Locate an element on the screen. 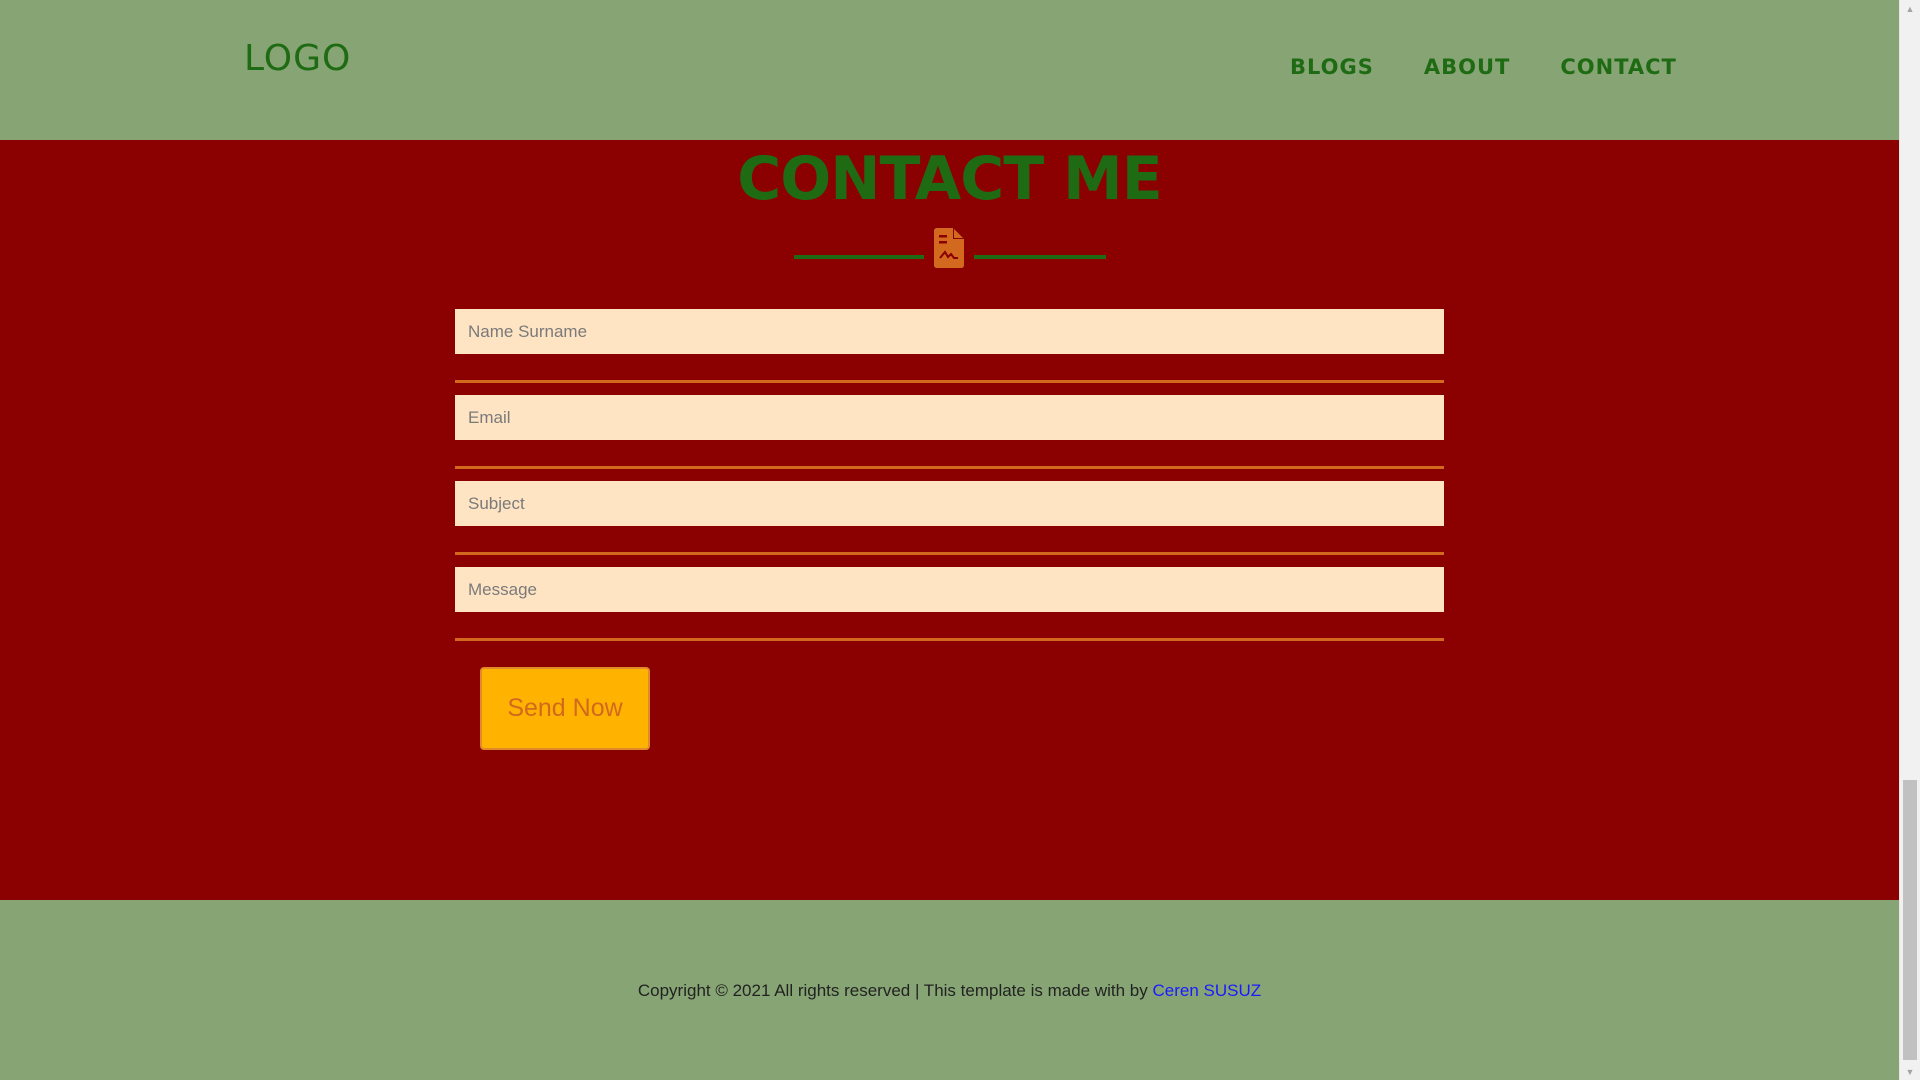 The height and width of the screenshot is (1080, 1920). nav-contact-link: CONTACT is located at coordinates (1618, 67).